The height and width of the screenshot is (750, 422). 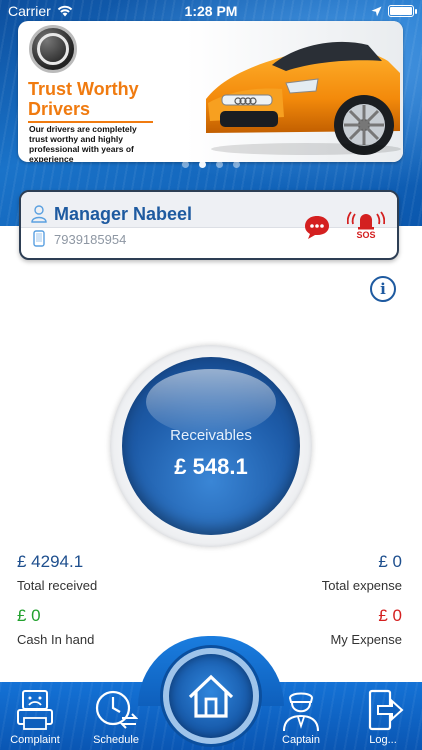 I want to click on tab-captain: Captain, so click(x=301, y=717).